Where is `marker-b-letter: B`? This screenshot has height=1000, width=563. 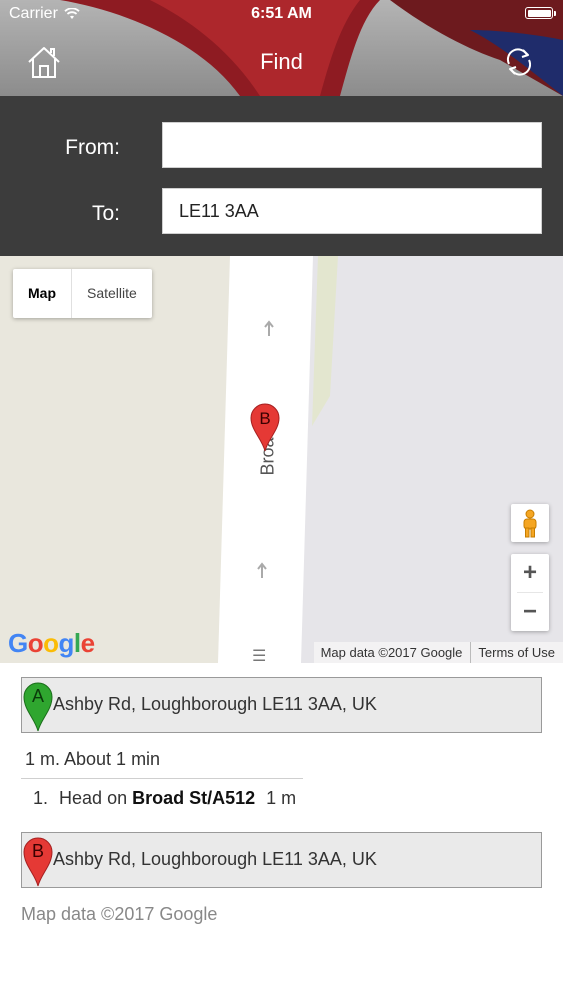
marker-b-letter: B is located at coordinates (38, 851).